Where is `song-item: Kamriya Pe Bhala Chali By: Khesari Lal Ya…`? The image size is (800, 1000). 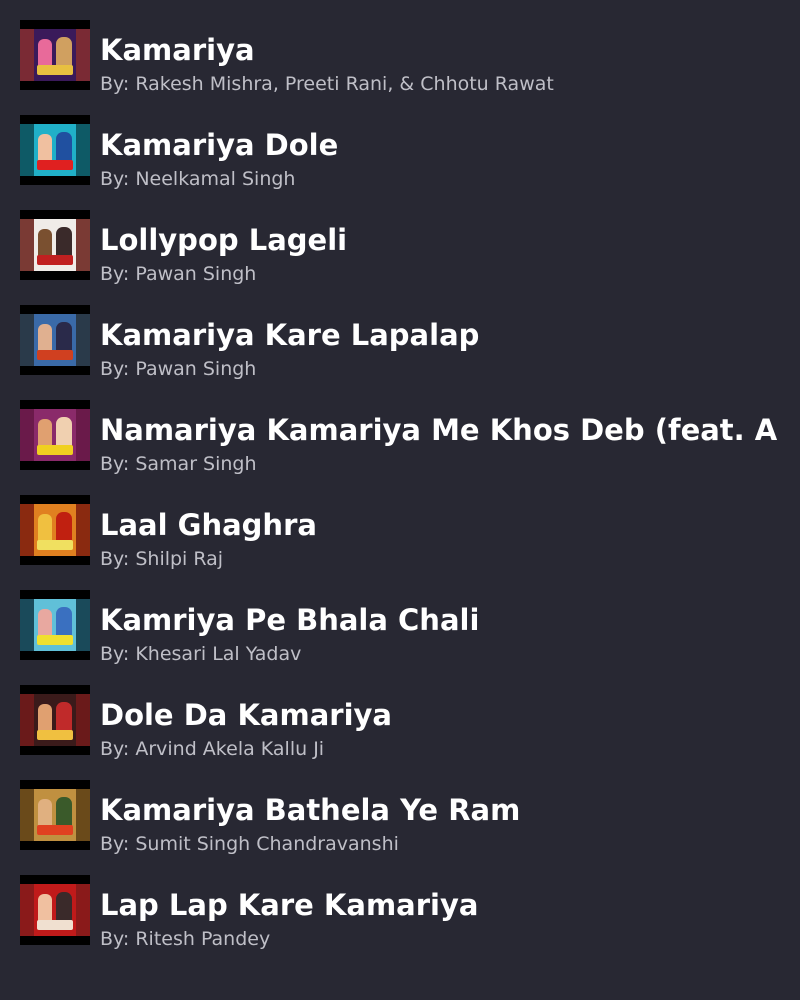
song-item: Kamriya Pe Bhala Chali By: Khesari Lal Ya… is located at coordinates (400, 637).